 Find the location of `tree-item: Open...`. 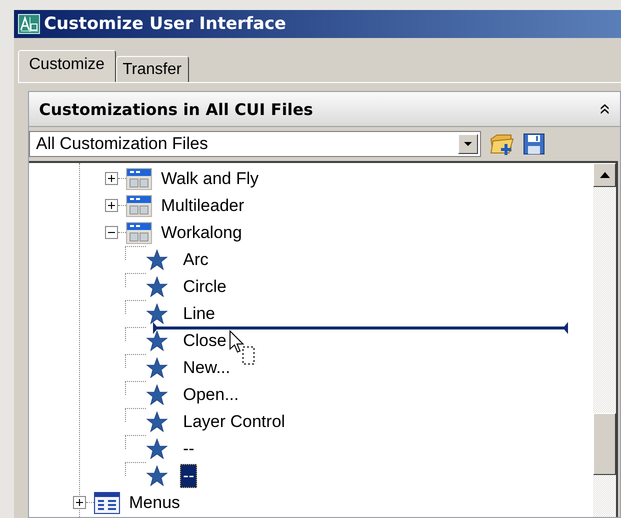

tree-item: Open... is located at coordinates (211, 394).